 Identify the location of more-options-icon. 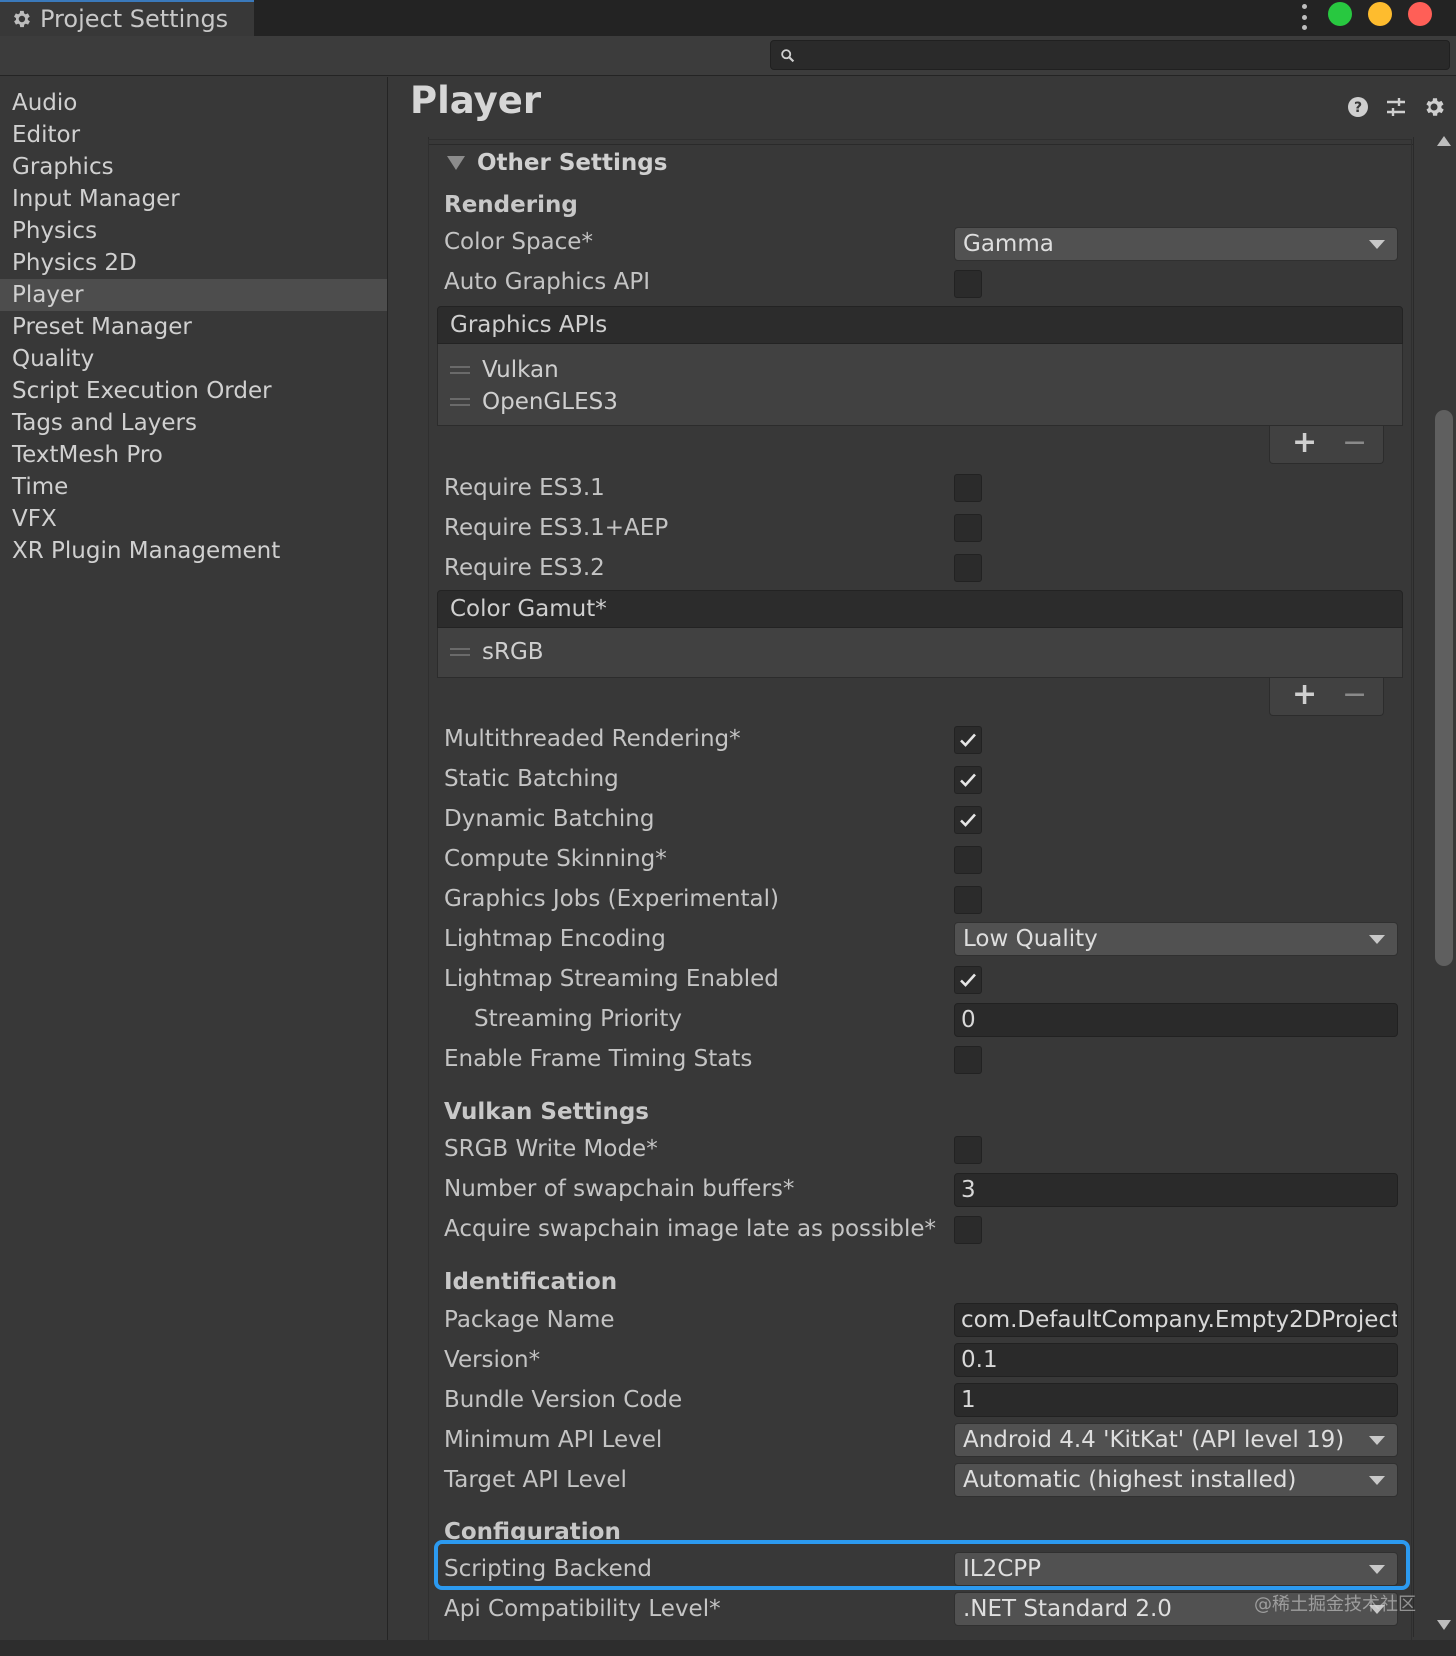
(1304, 17).